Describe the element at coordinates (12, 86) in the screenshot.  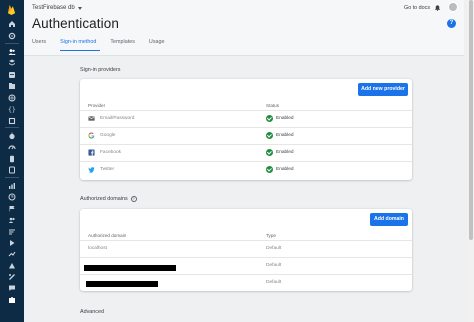
I see `storage-icon` at that location.